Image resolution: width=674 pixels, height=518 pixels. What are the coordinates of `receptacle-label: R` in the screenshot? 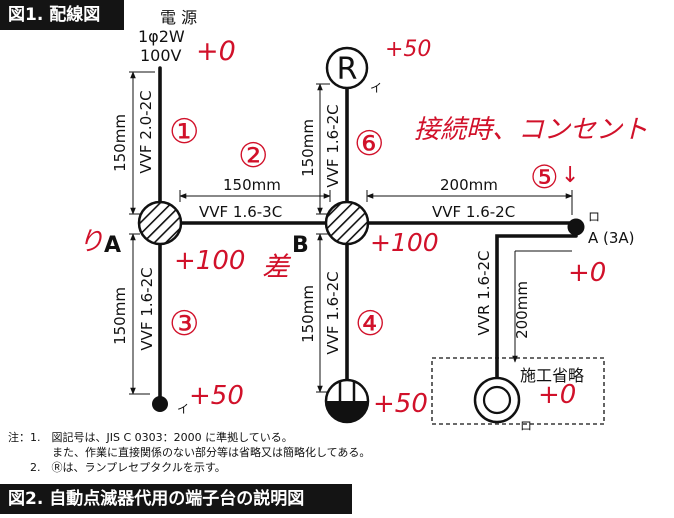 It's located at (347, 69).